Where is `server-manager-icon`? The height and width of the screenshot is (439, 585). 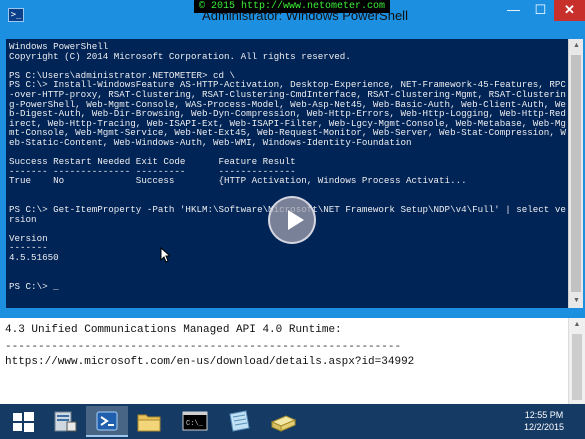
server-manager-icon is located at coordinates (65, 421).